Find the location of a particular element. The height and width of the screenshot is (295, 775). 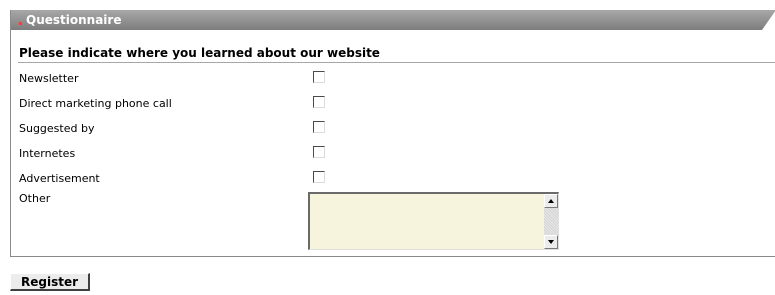

section-header: Questionnaire is located at coordinates (393, 20).